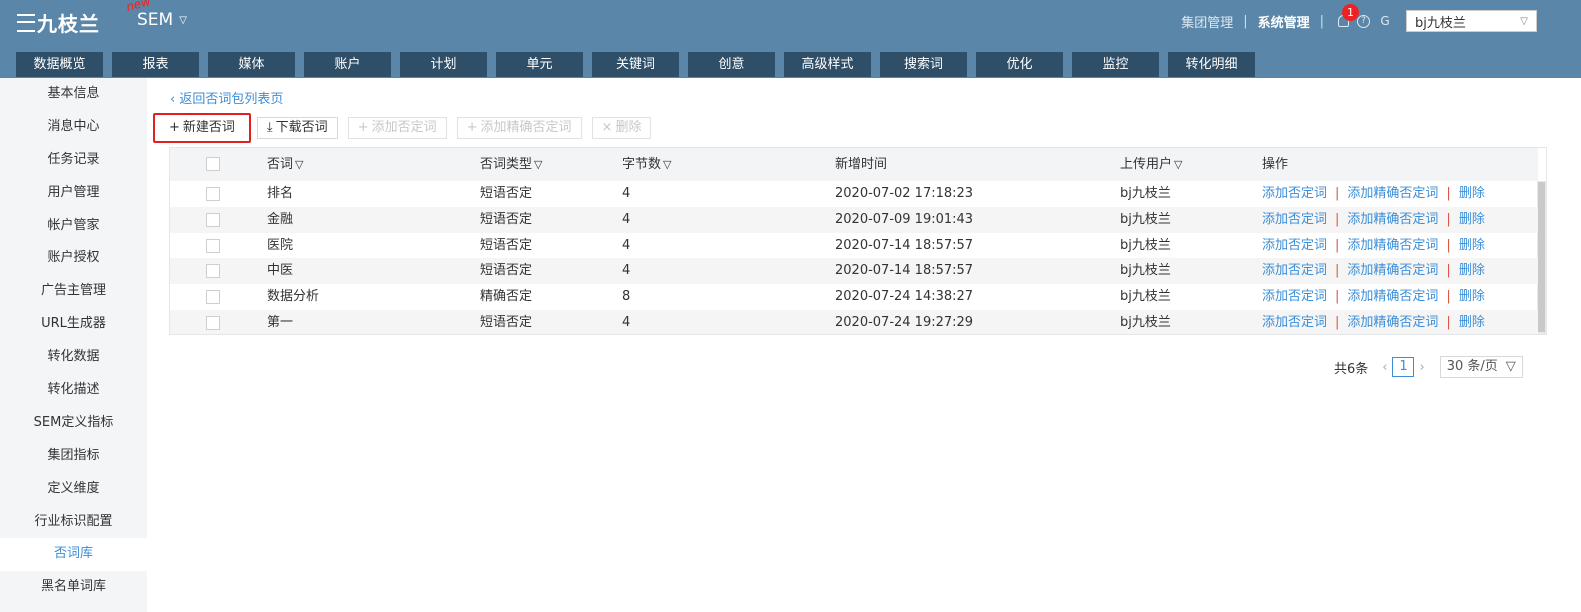 The height and width of the screenshot is (612, 1581). I want to click on chevron-down-icon: ▽, so click(1510, 366).